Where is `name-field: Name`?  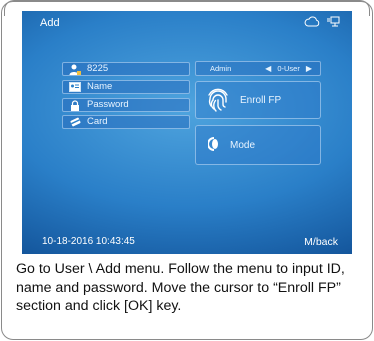
name-field: Name is located at coordinates (126, 87).